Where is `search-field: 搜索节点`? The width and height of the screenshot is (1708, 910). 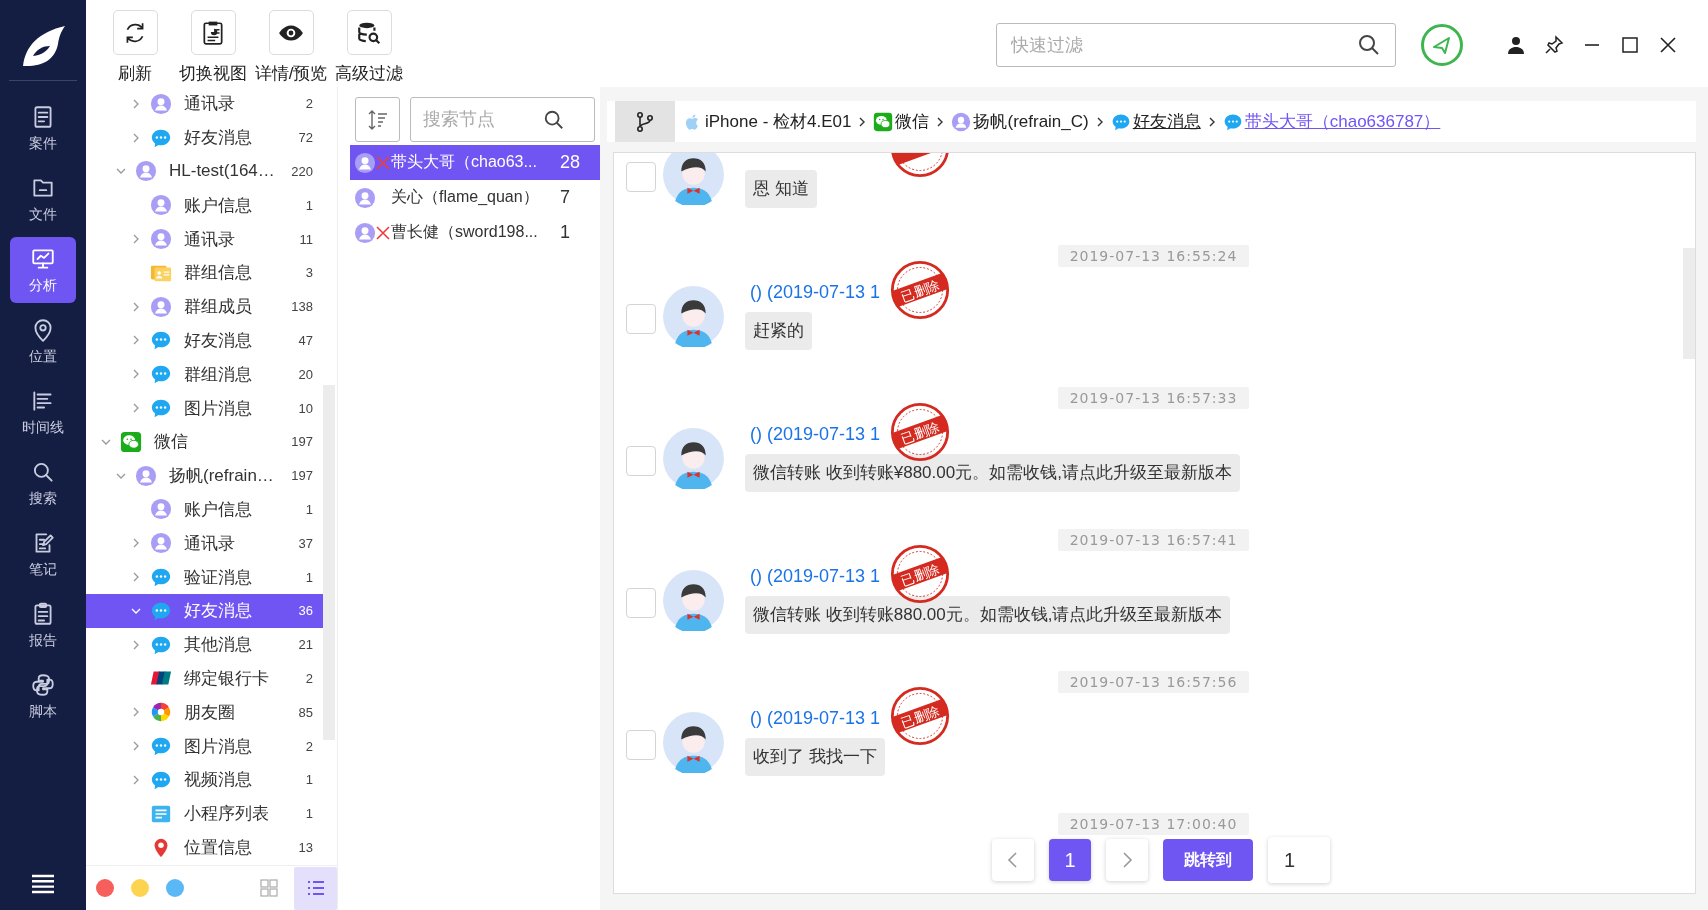
search-field: 搜索节点 is located at coordinates (502, 119).